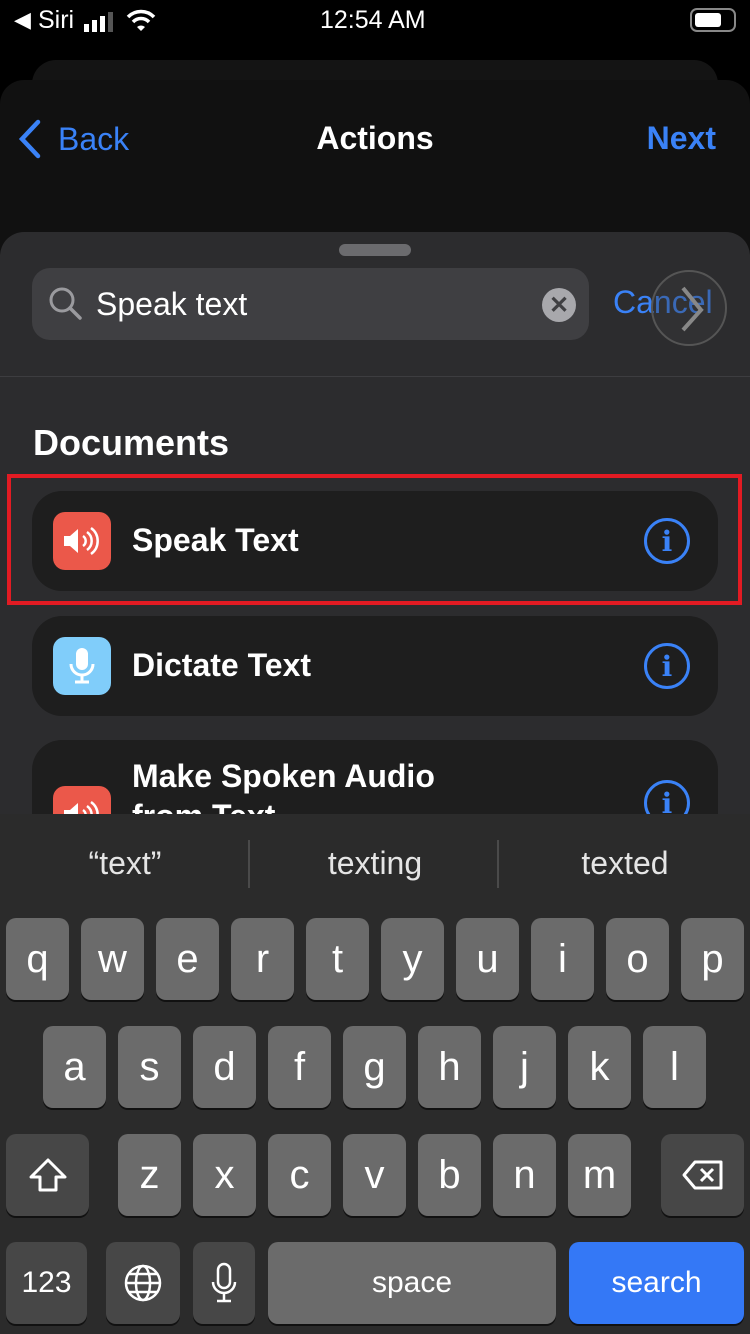 The image size is (750, 1334). Describe the element at coordinates (374, 1175) in the screenshot. I see `key-v: v` at that location.